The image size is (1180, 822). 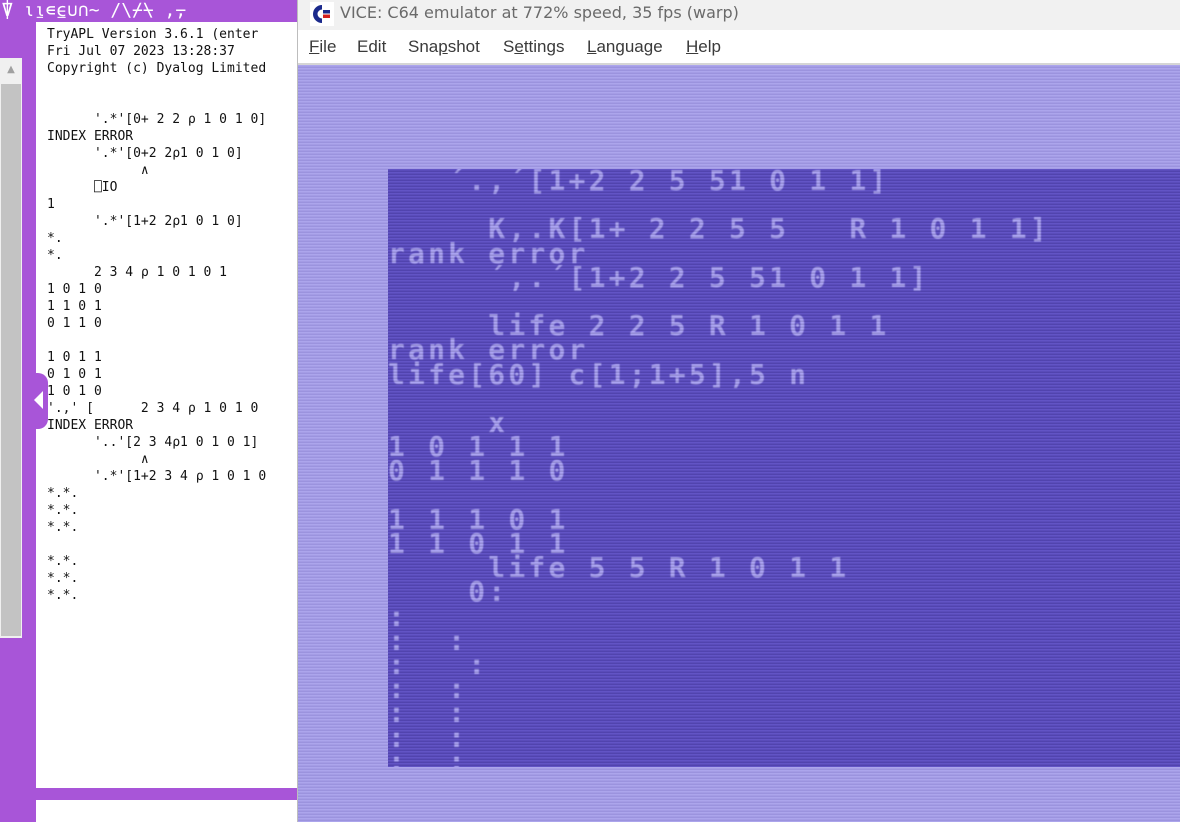 I want to click on apl-session-scrollbar: ▲, so click(x=11, y=348).